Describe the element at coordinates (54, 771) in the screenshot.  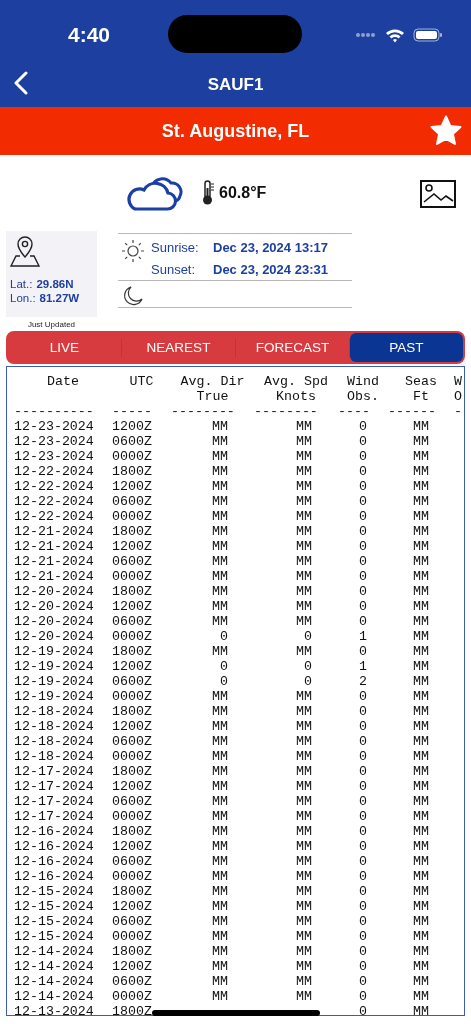
I see `table-cell-text: 12-17-2024` at that location.